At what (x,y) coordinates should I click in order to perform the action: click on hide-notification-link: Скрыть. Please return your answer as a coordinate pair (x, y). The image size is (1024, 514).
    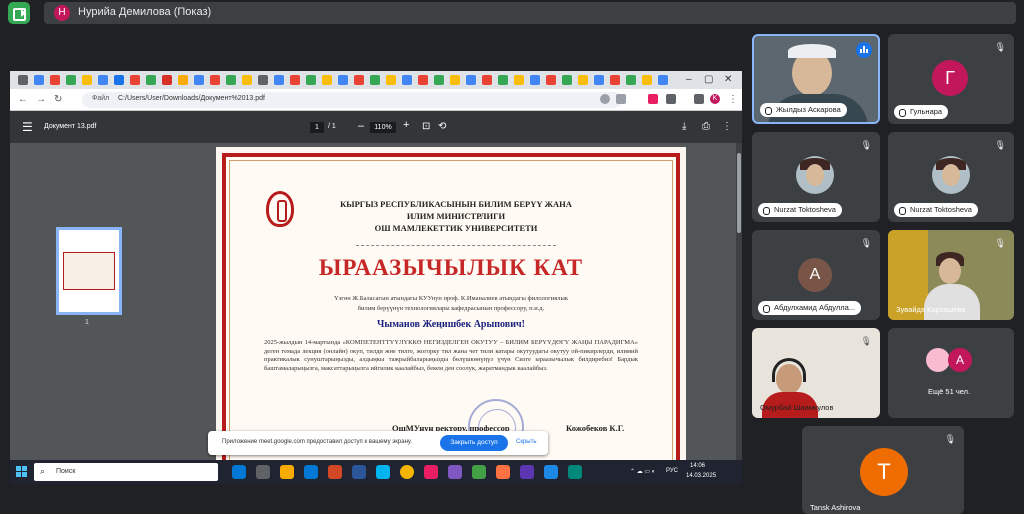
    Looking at the image, I should click on (526, 442).